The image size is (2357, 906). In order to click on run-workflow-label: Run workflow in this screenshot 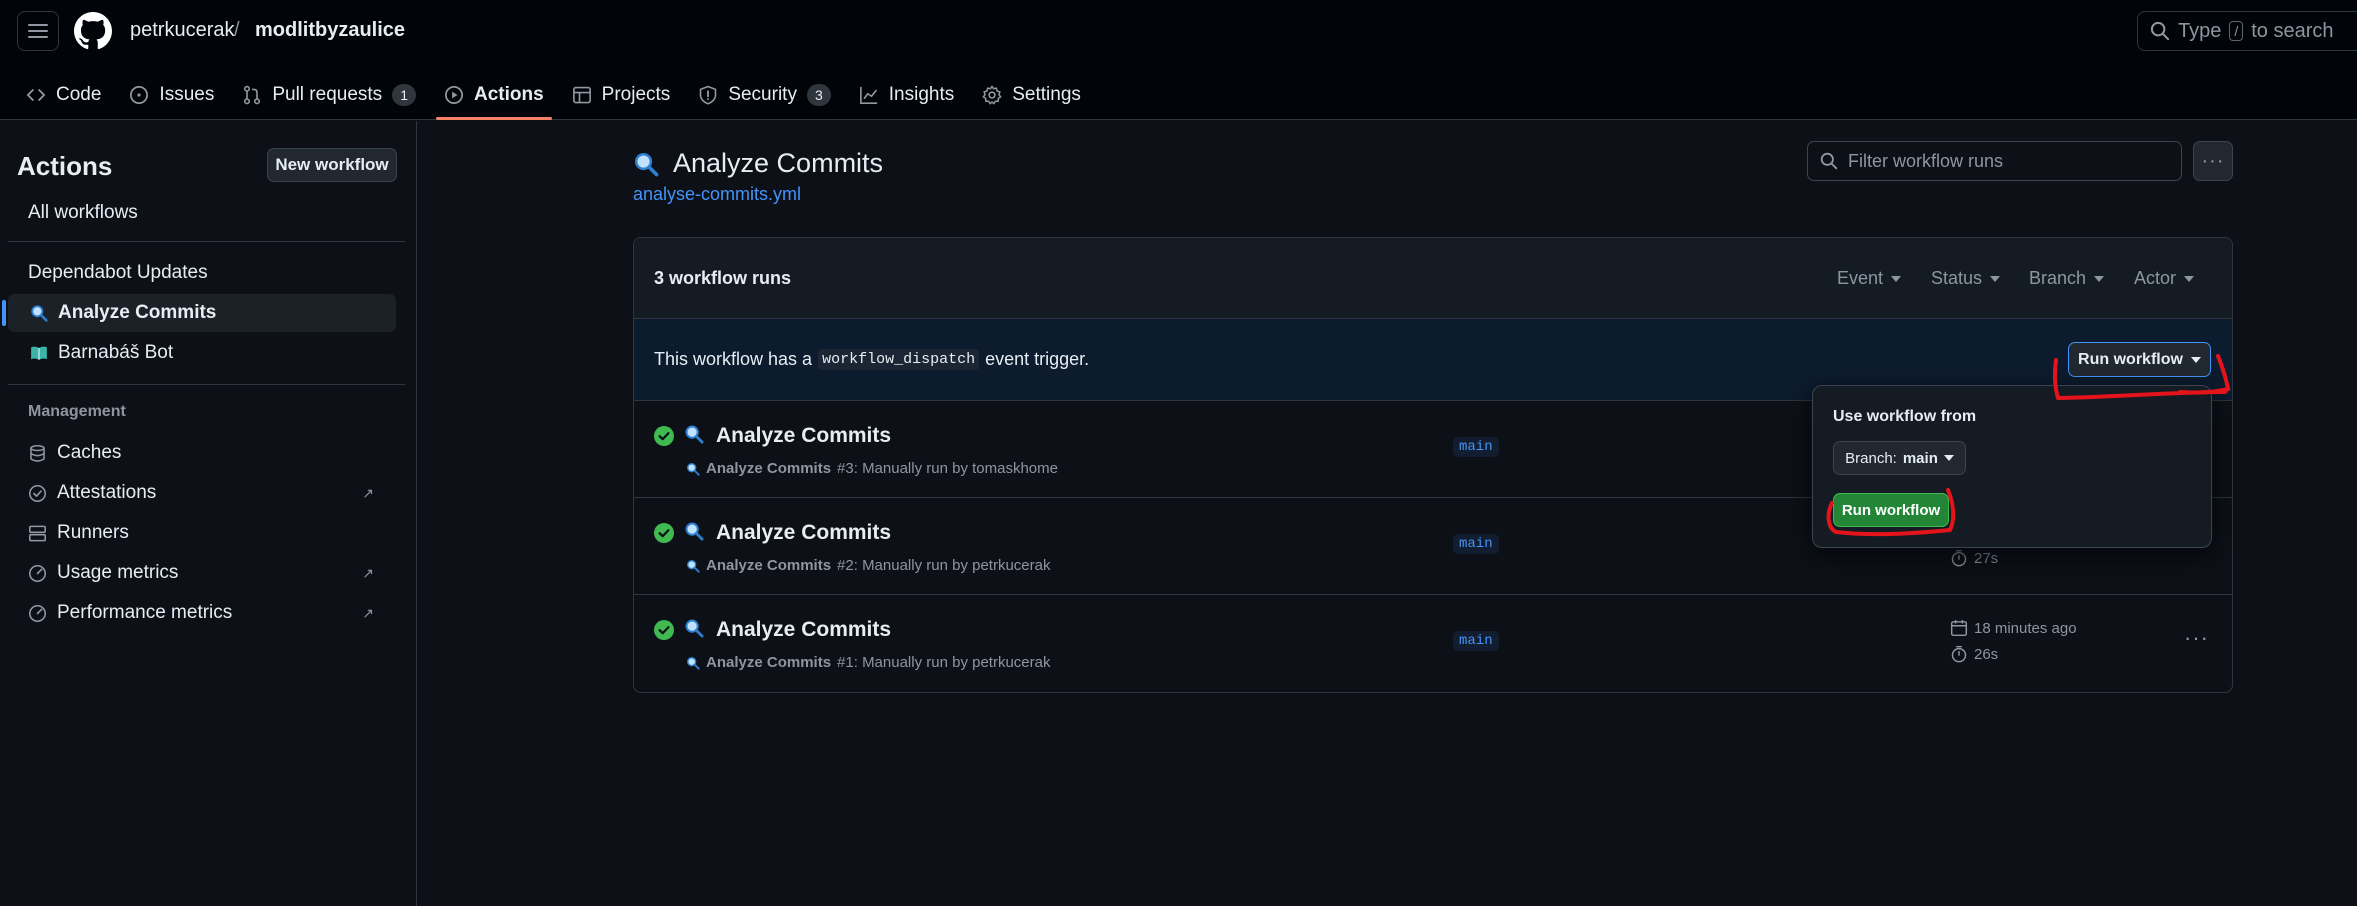, I will do `click(2130, 359)`.